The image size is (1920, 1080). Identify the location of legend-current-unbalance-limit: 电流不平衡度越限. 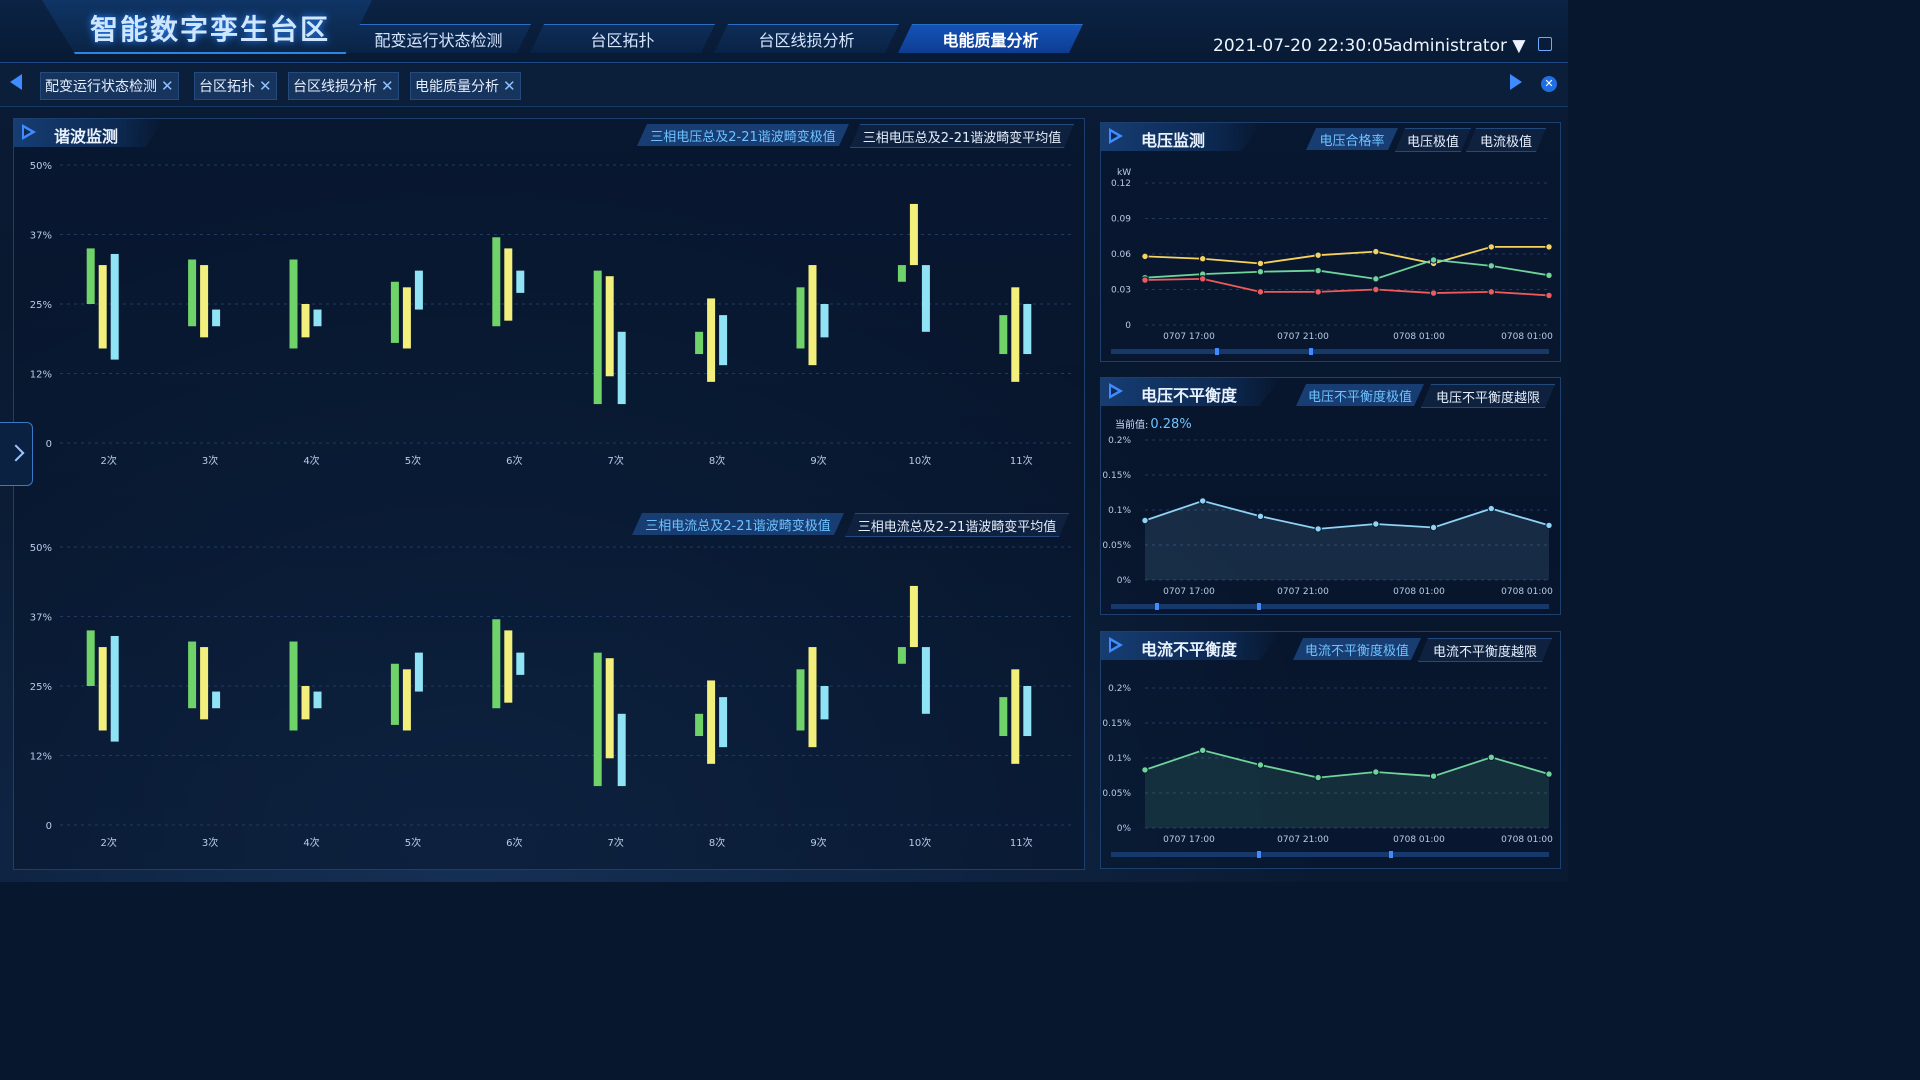
(1485, 650).